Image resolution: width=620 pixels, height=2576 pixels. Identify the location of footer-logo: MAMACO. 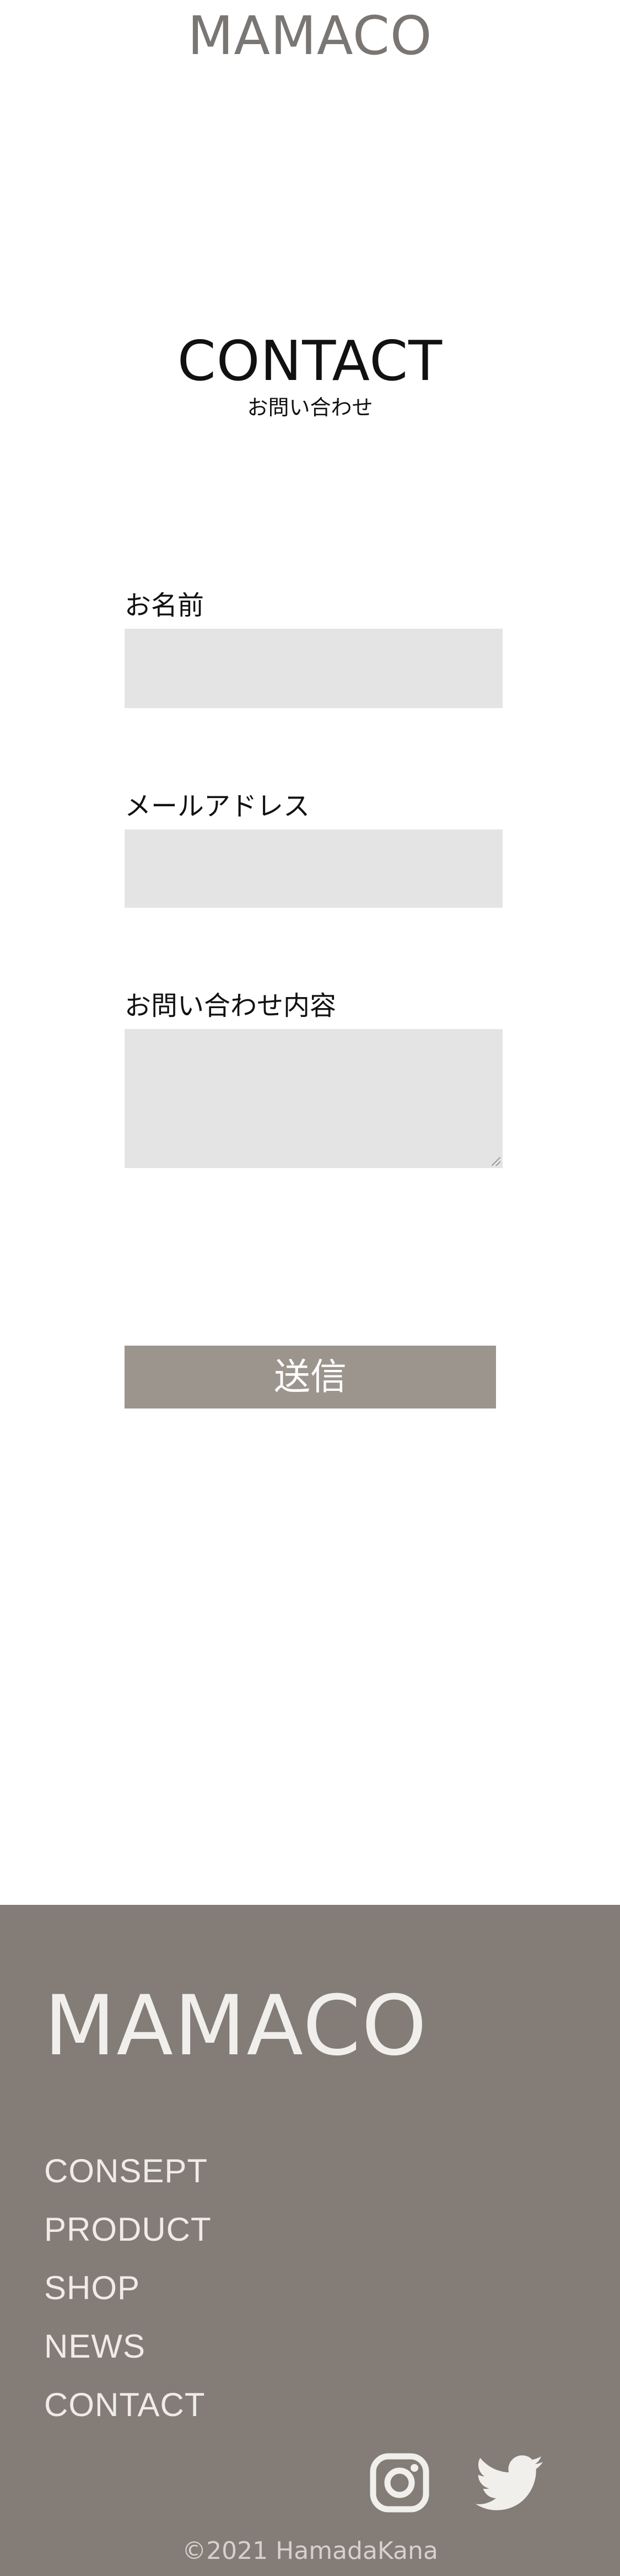
(236, 2026).